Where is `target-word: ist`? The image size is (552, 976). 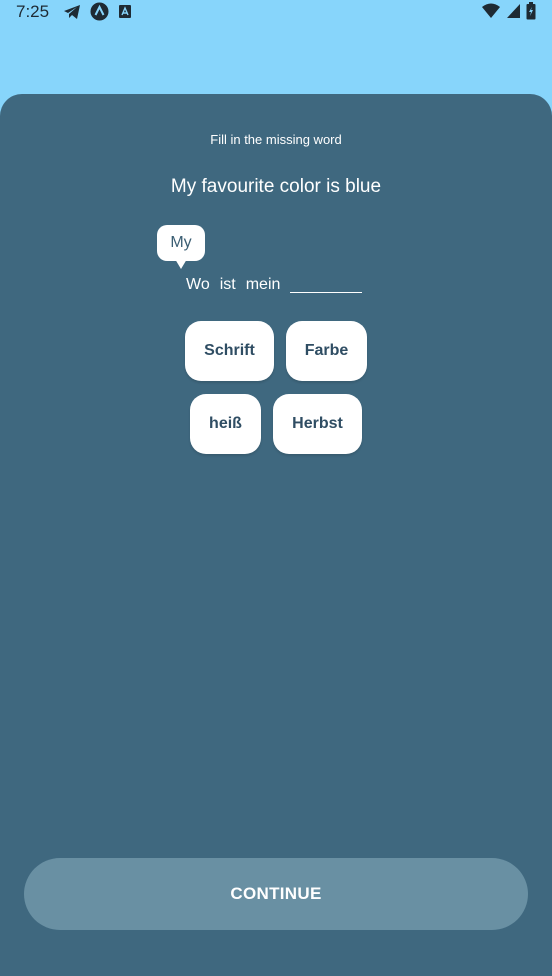 target-word: ist is located at coordinates (227, 284).